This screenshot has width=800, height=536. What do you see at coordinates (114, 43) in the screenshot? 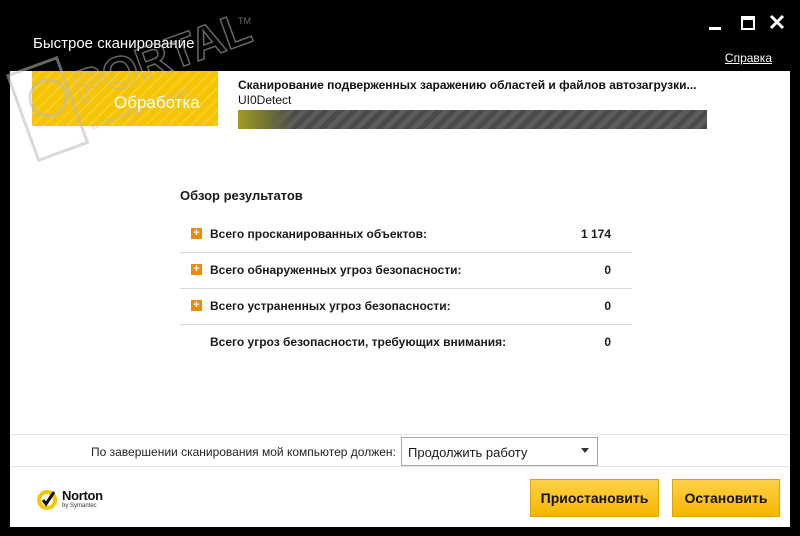
I see `window-title: Быстрое сканирование` at bounding box center [114, 43].